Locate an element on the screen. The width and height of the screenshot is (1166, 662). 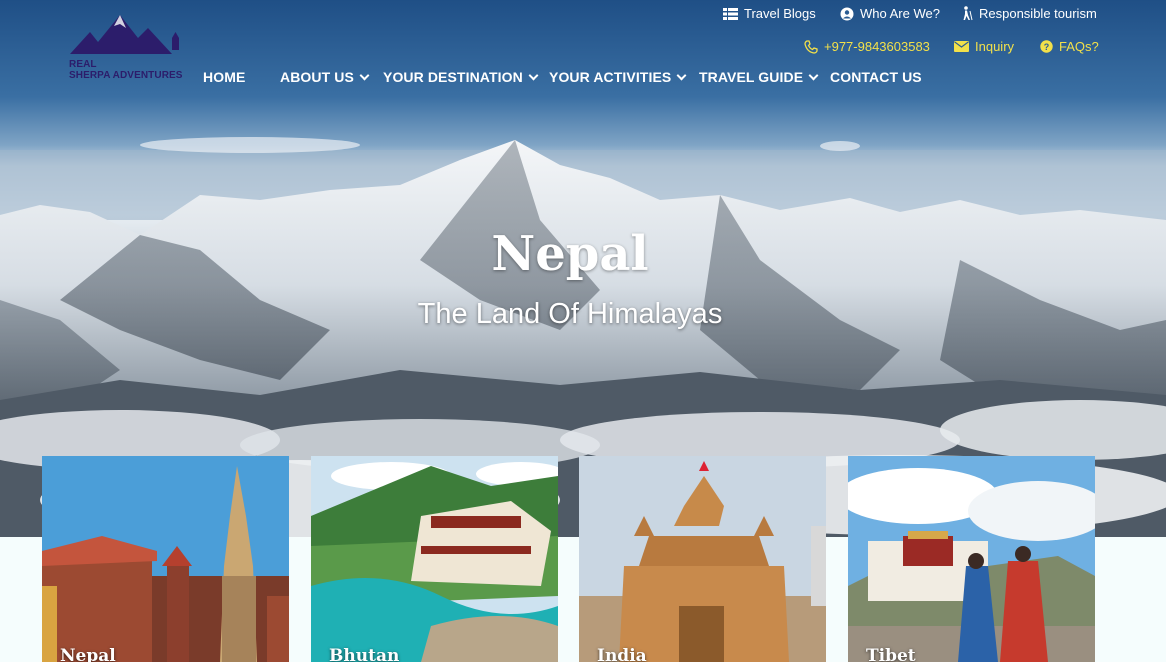
destination-card-nepal: Nepal is located at coordinates (165, 559).